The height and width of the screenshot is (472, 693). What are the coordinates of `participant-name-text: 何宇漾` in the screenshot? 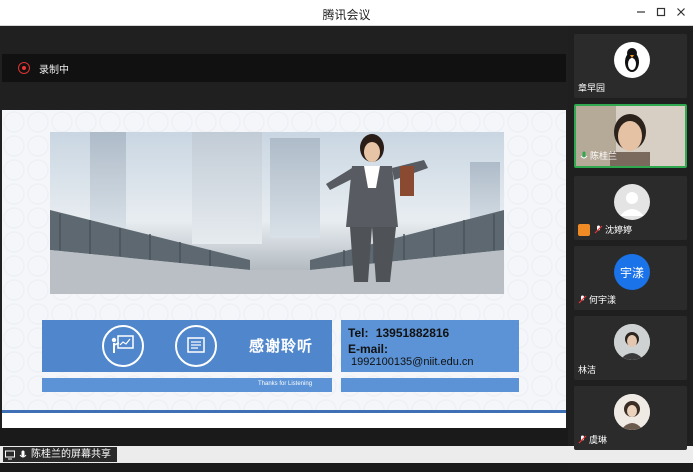 It's located at (603, 300).